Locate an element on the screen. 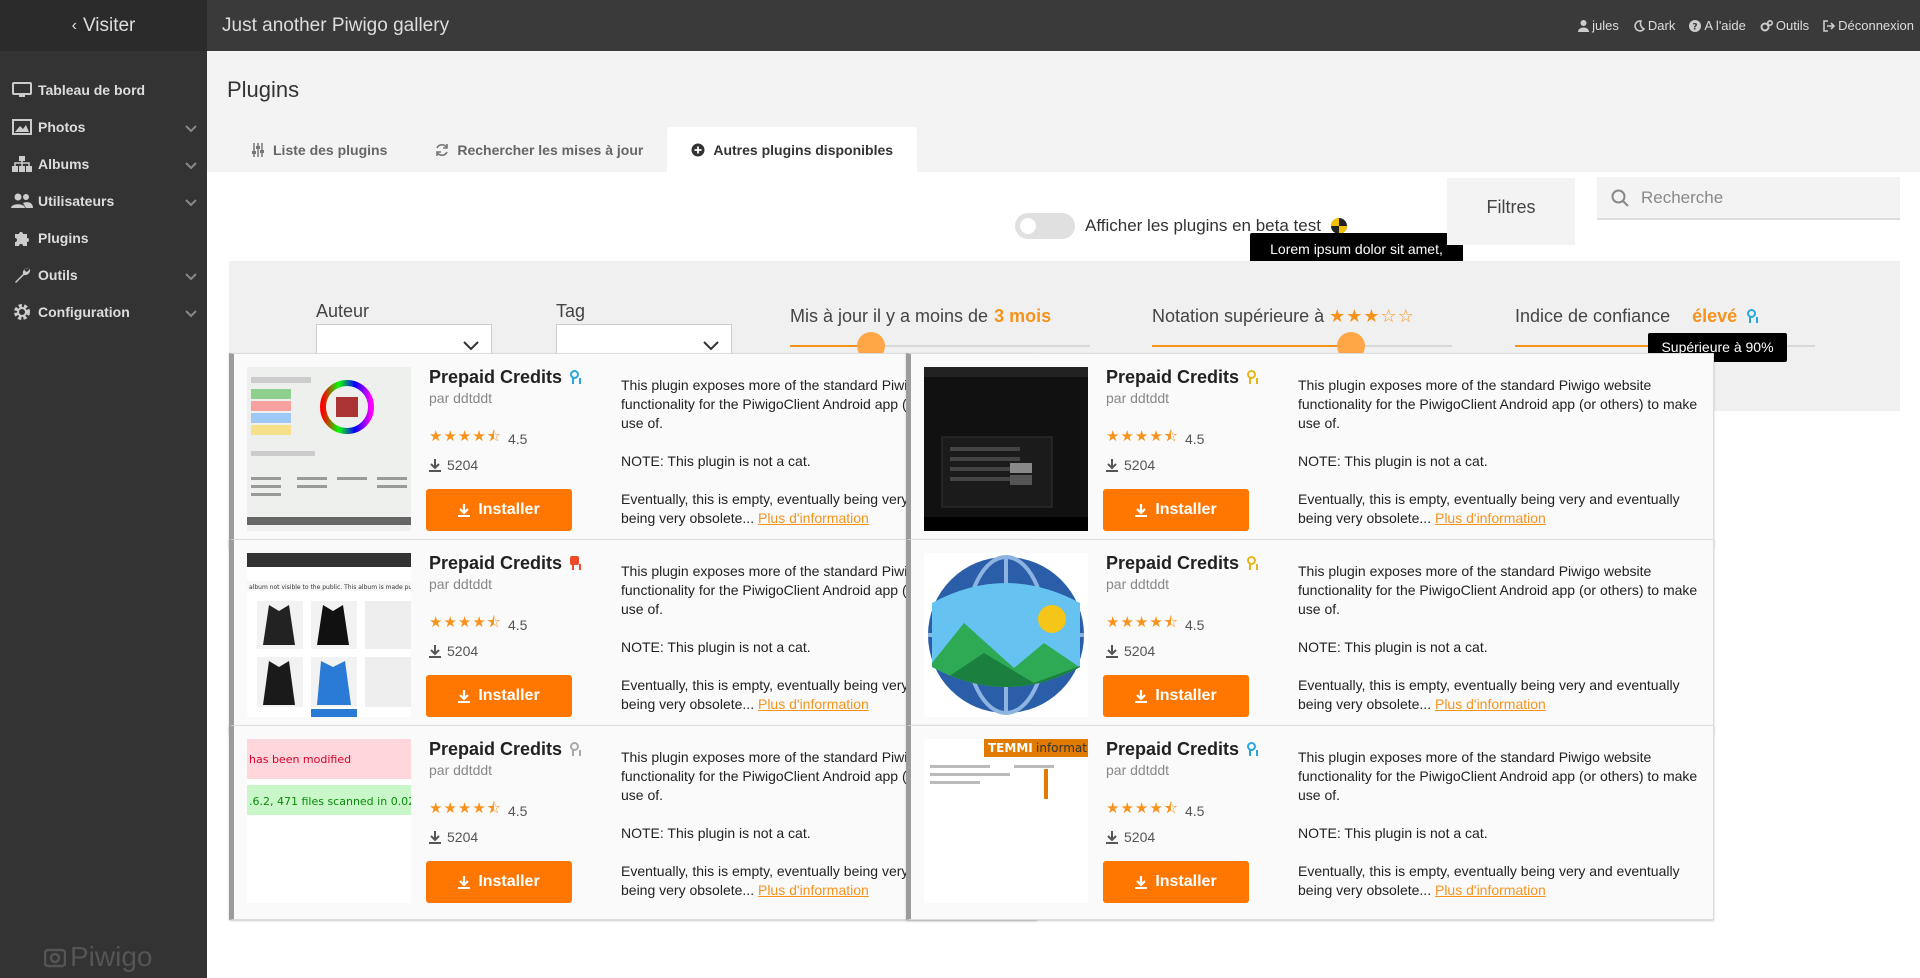 The image size is (1920, 978). user-label: jules is located at coordinates (1605, 25).